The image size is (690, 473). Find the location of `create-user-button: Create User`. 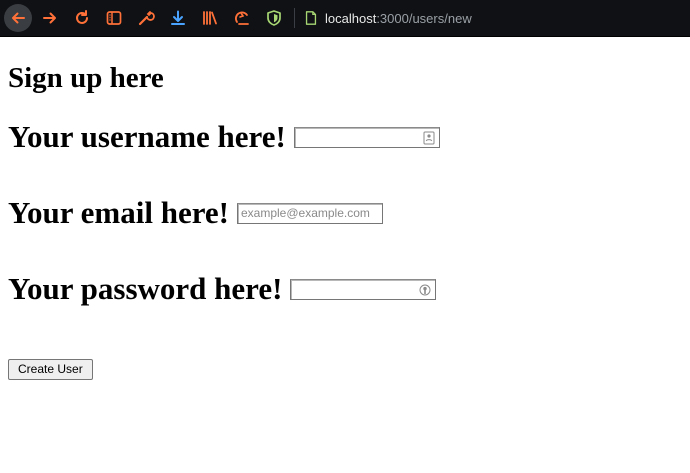

create-user-button: Create User is located at coordinates (50, 369).